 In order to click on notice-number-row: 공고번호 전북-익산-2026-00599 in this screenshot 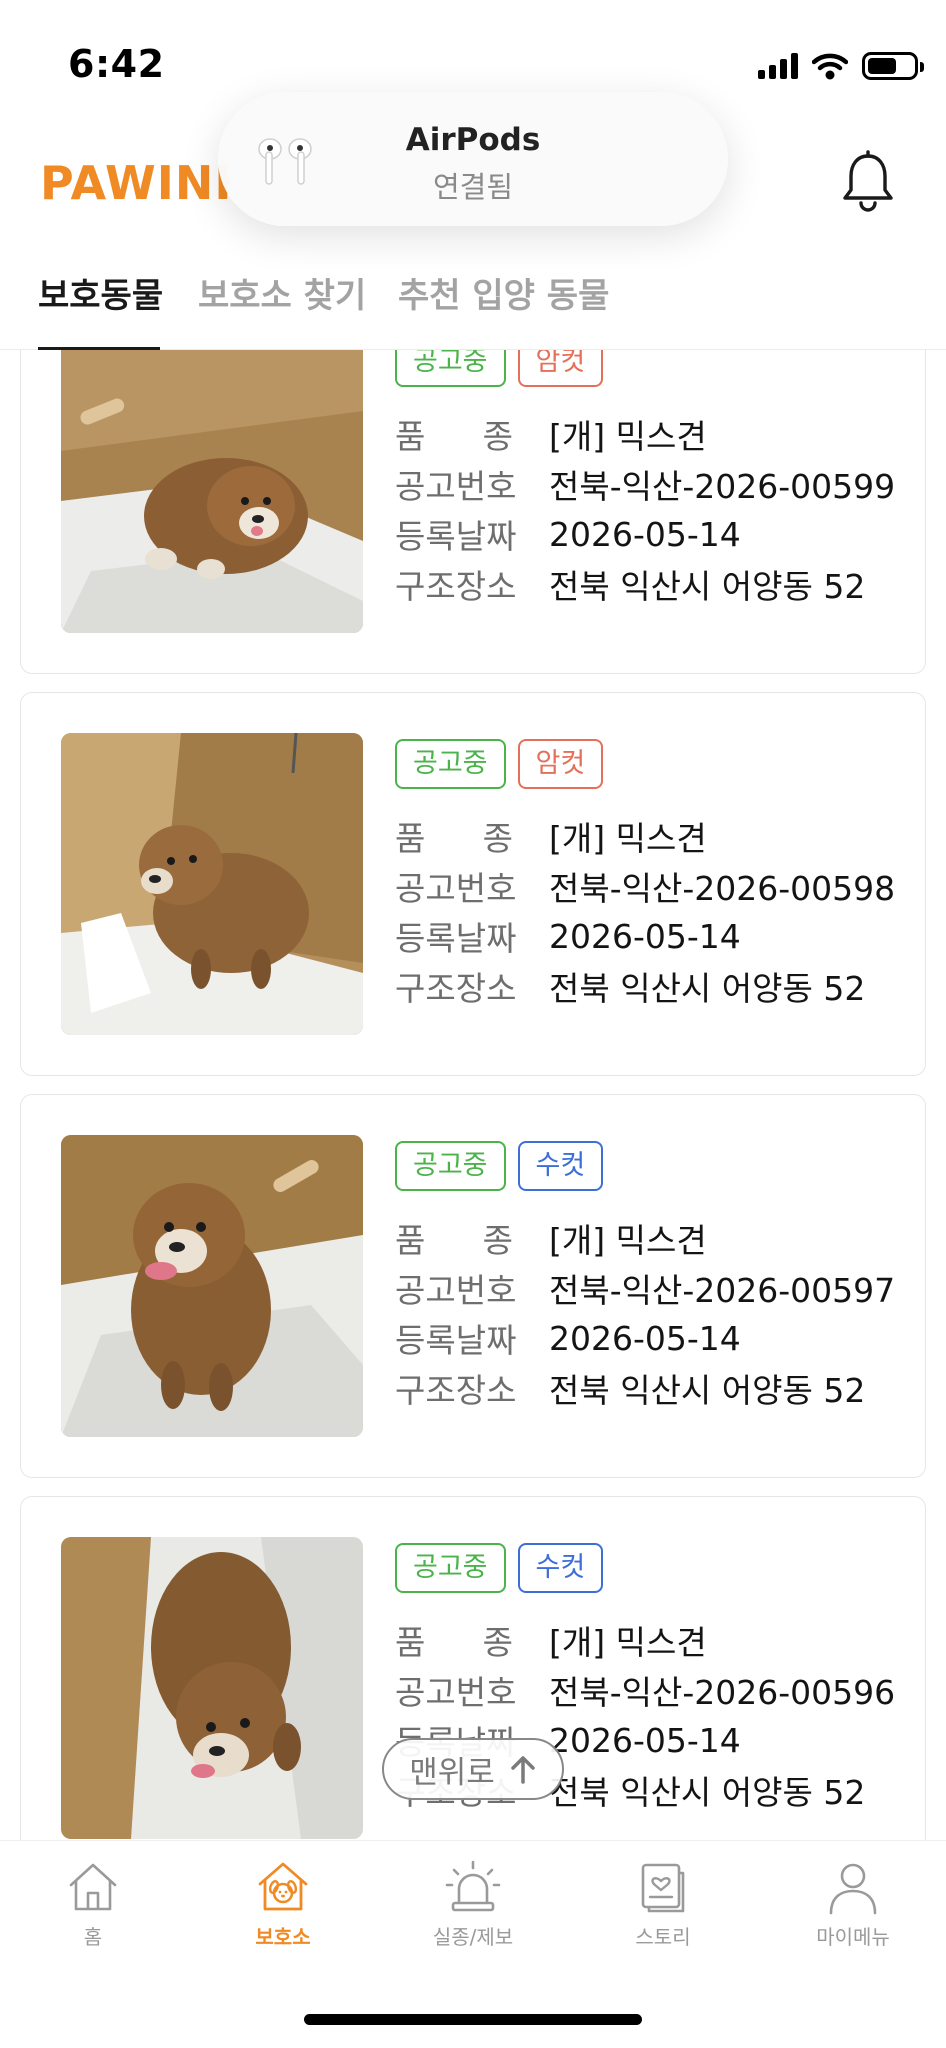, I will do `click(645, 484)`.